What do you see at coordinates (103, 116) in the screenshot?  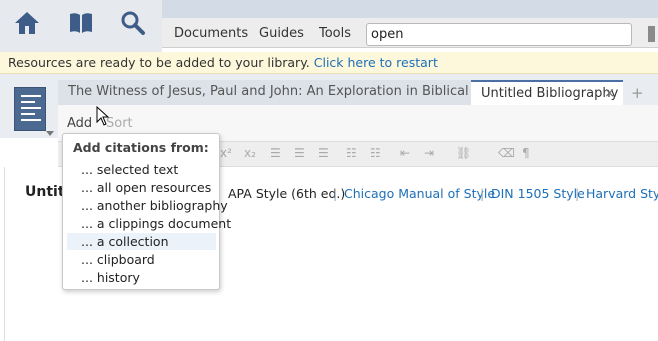 I see `mouse-cursor-icon` at bounding box center [103, 116].